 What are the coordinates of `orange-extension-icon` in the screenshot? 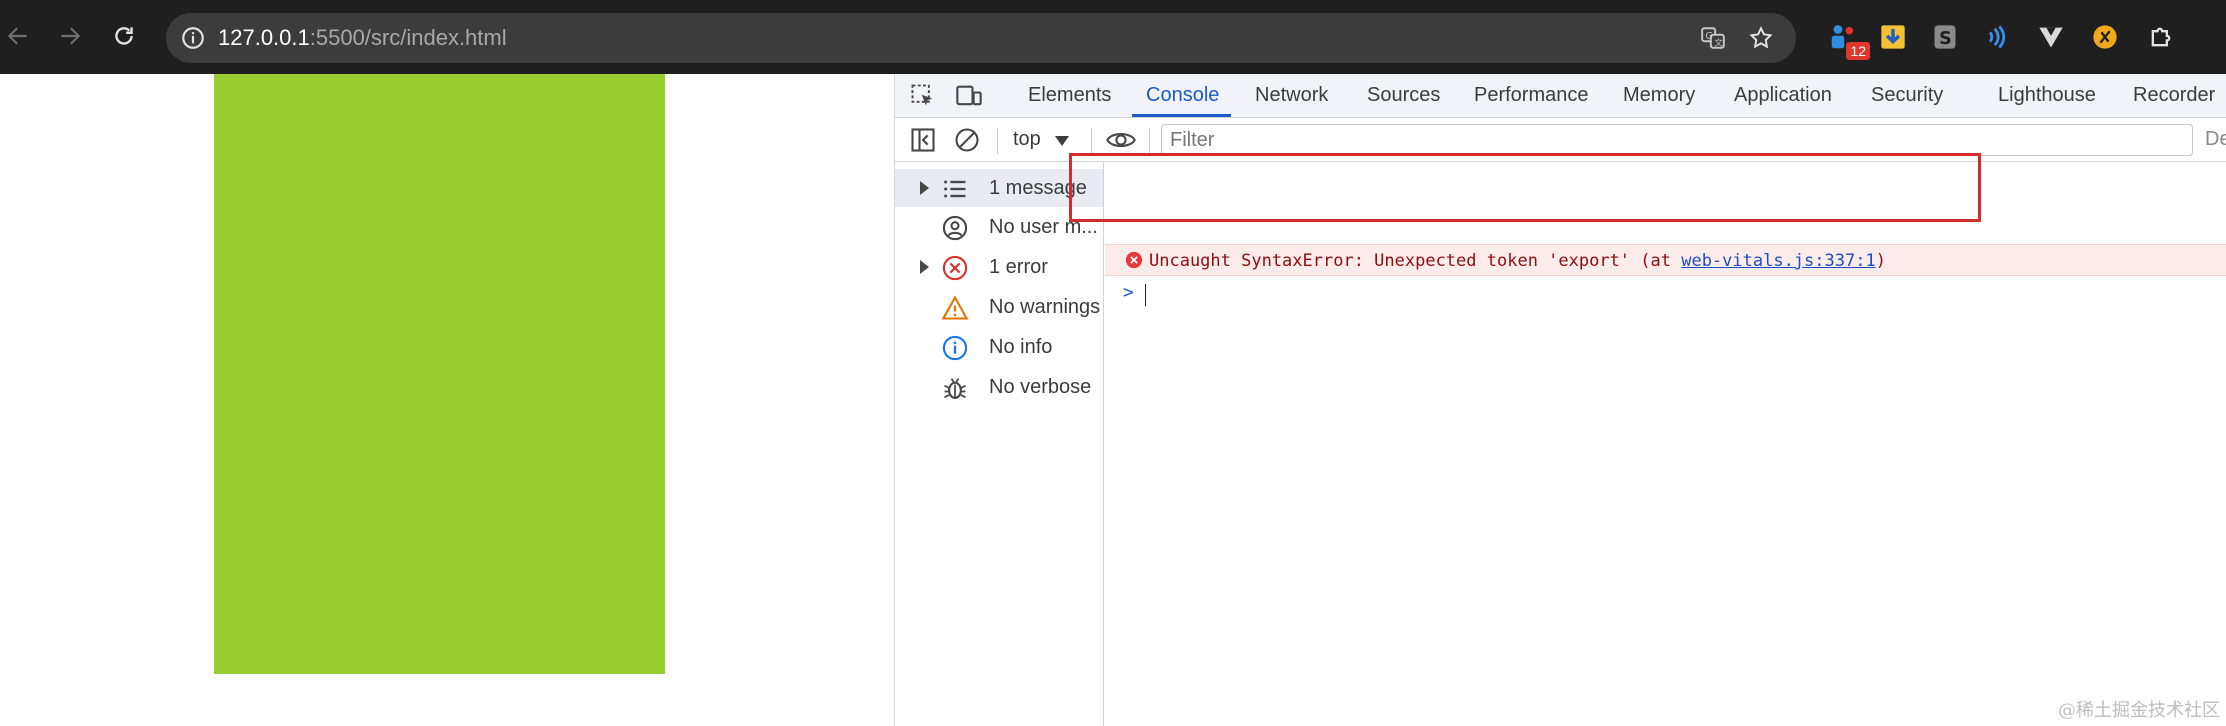 It's located at (2105, 37).